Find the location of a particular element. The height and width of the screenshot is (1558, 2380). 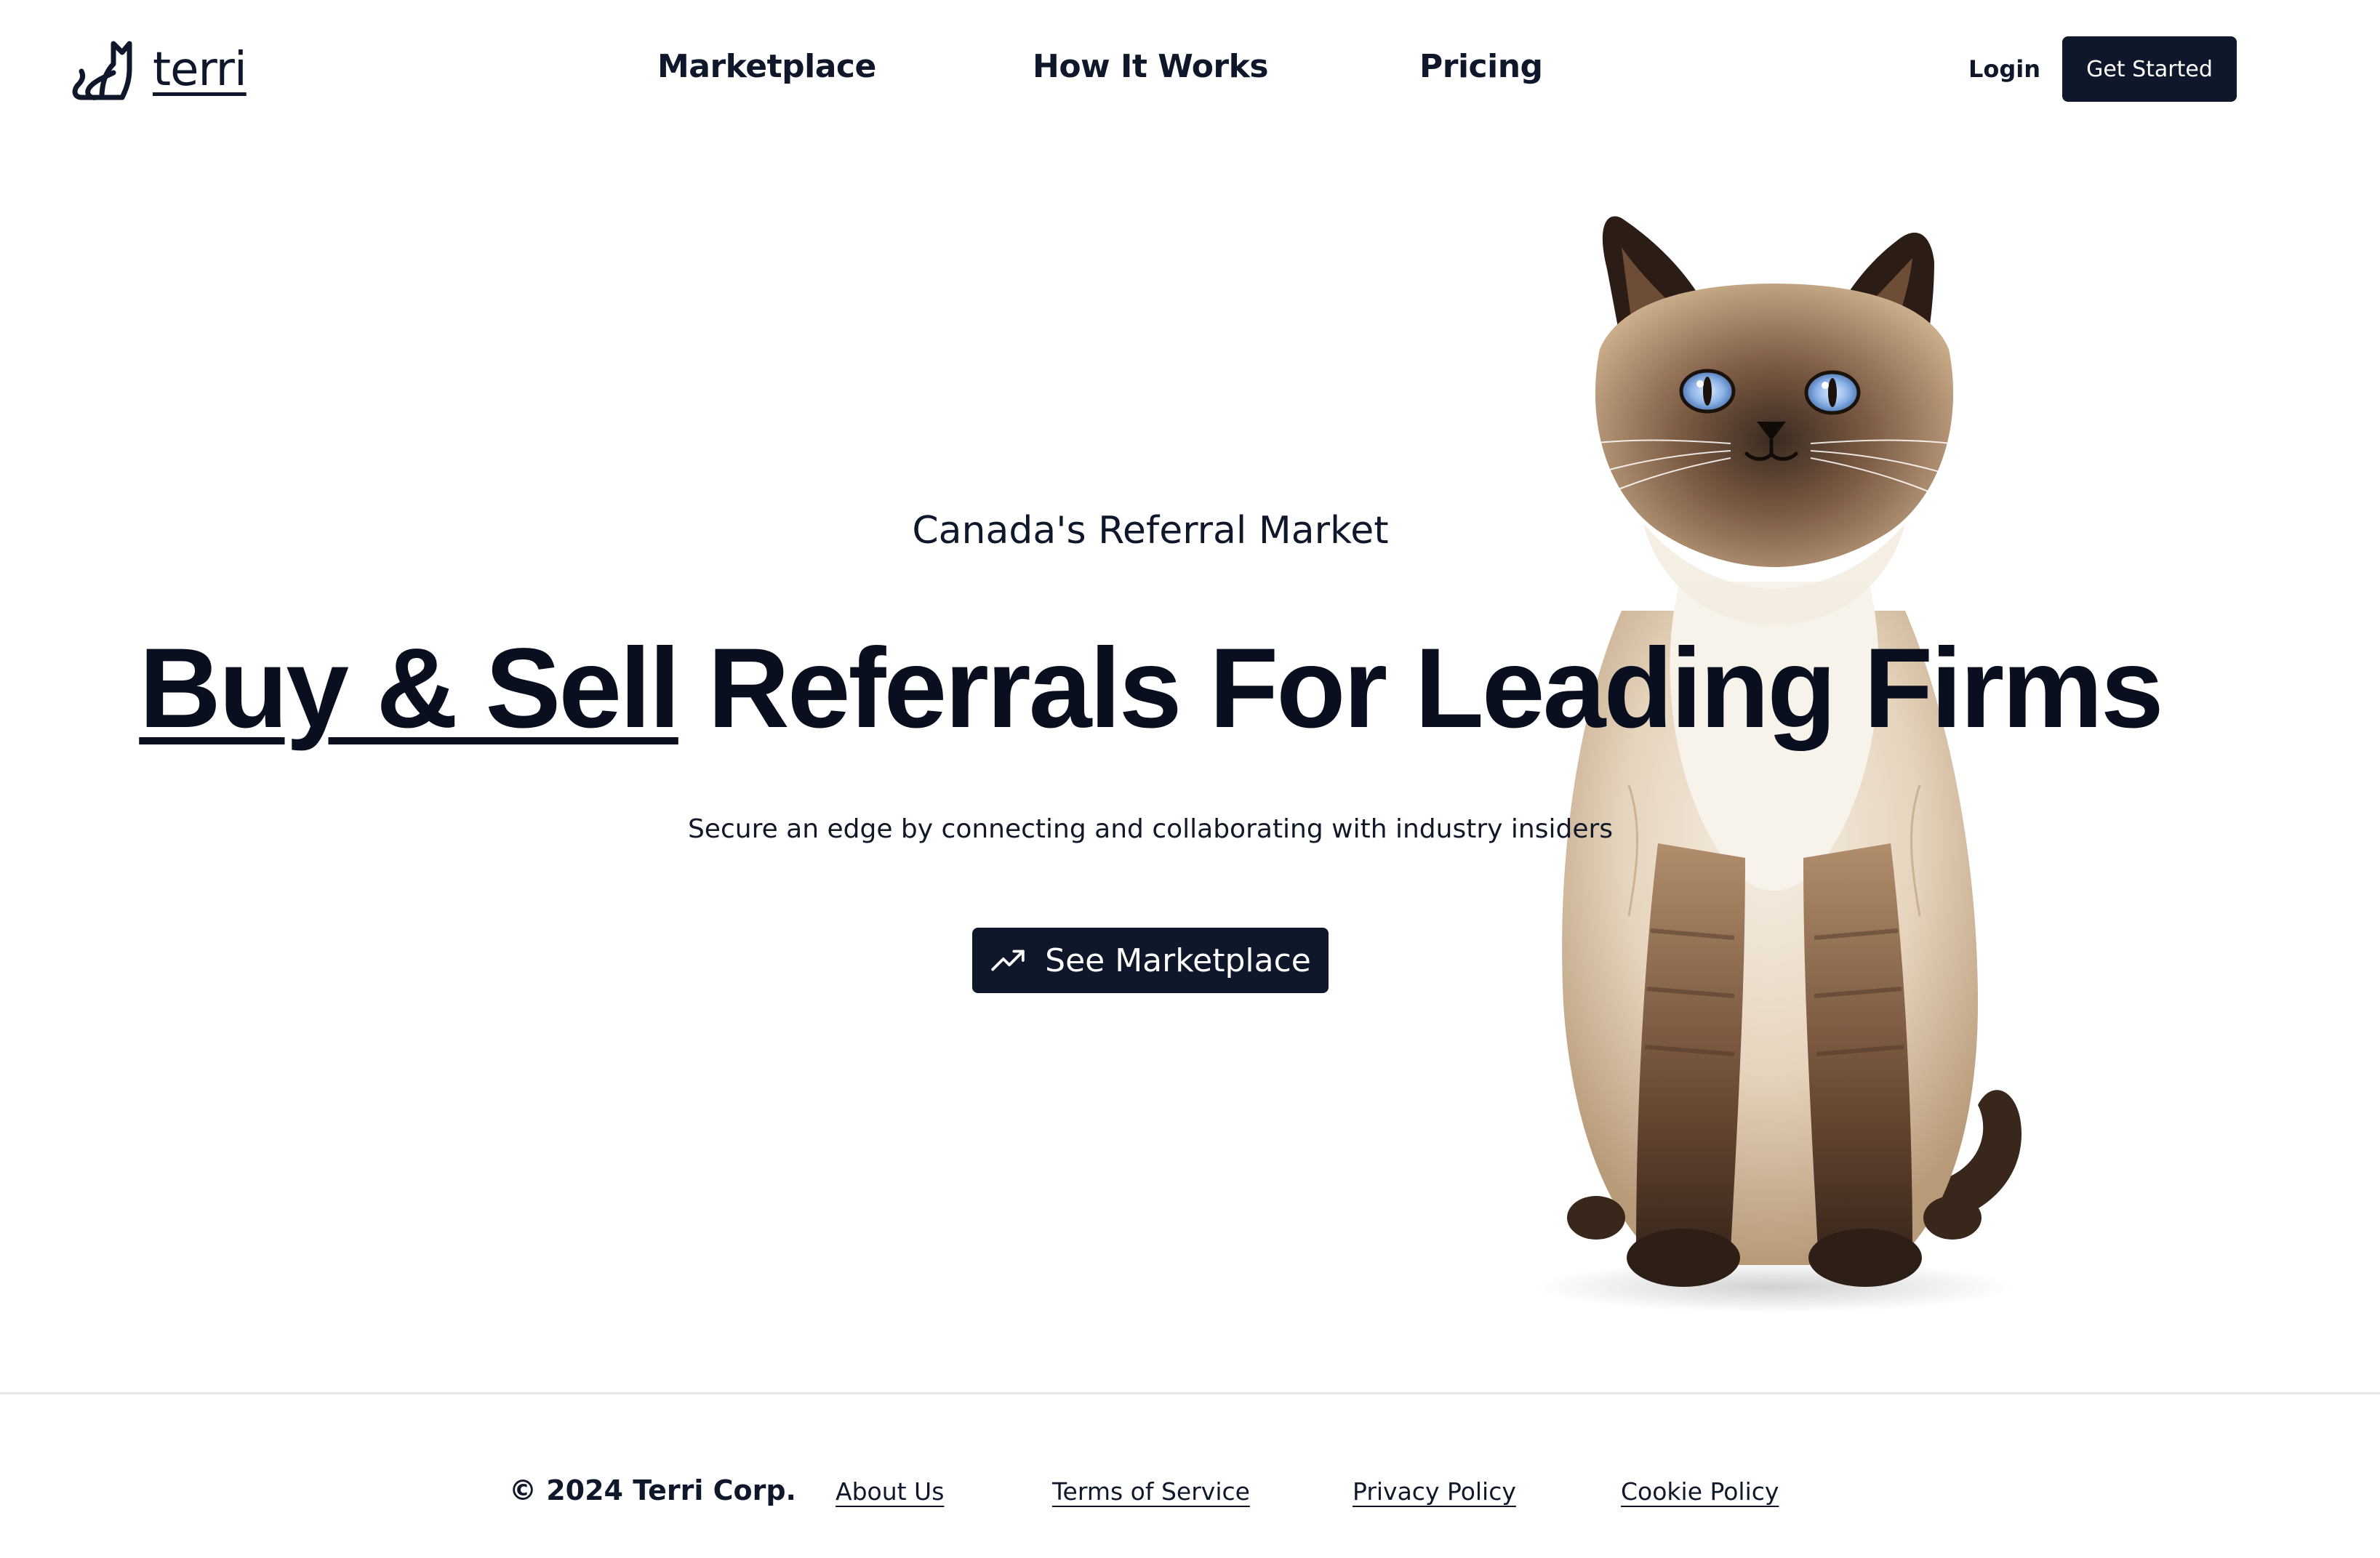

copyright-text: © 2024 Terri Corp. is located at coordinates (652, 1490).